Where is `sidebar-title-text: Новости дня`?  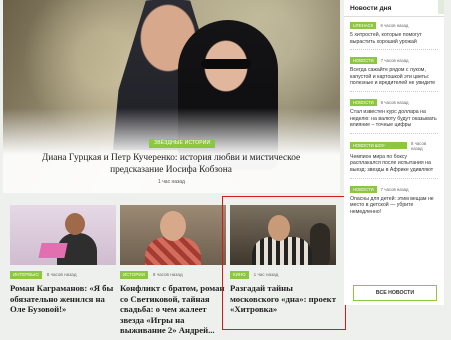 sidebar-title-text: Новости дня is located at coordinates (371, 8).